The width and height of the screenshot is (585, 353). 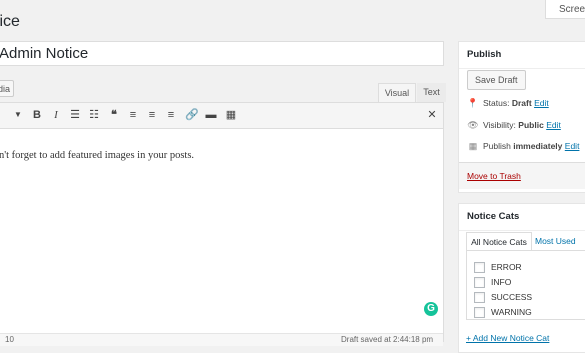 What do you see at coordinates (503, 313) in the screenshot?
I see `list-item: WARNING` at bounding box center [503, 313].